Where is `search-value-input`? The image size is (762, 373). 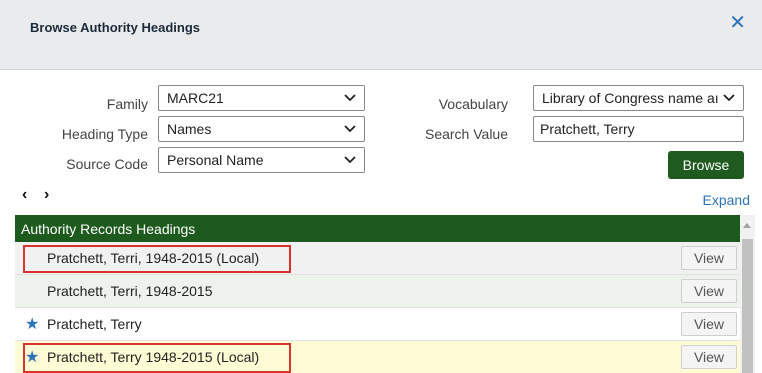
search-value-input is located at coordinates (638, 129).